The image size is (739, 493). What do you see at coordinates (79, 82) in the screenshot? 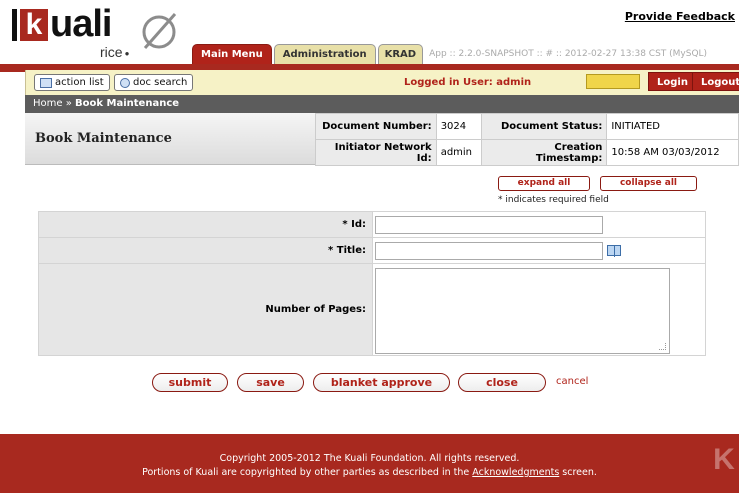
I see `action-list-label: action list` at bounding box center [79, 82].